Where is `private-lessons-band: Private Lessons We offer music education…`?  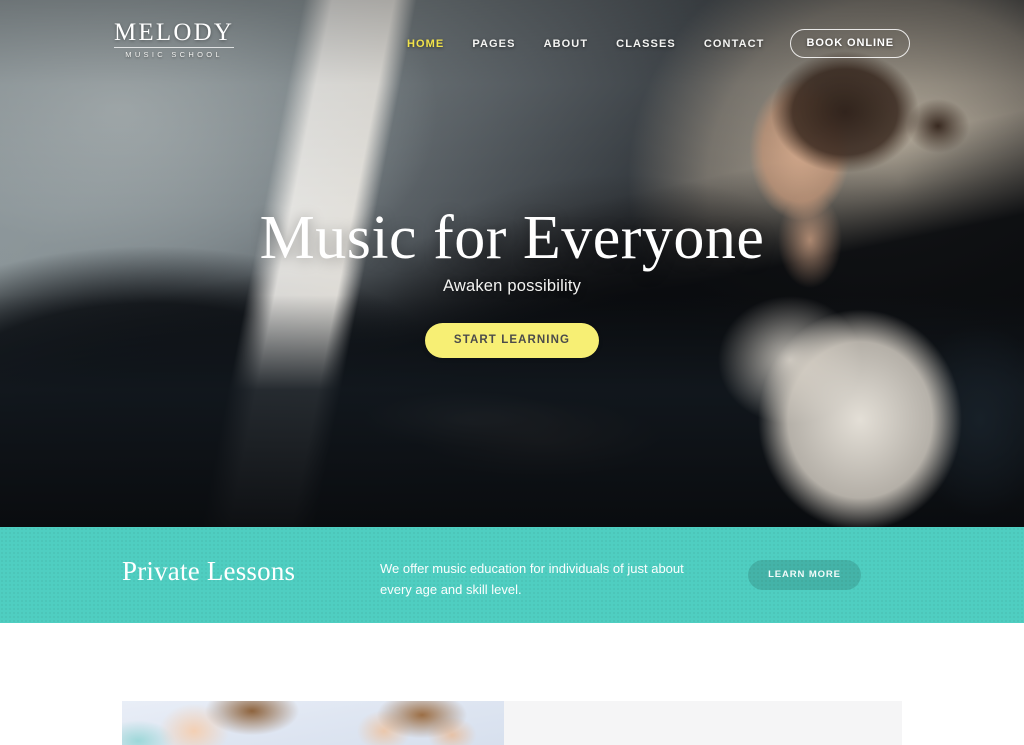
private-lessons-band: Private Lessons We offer music education… is located at coordinates (512, 575).